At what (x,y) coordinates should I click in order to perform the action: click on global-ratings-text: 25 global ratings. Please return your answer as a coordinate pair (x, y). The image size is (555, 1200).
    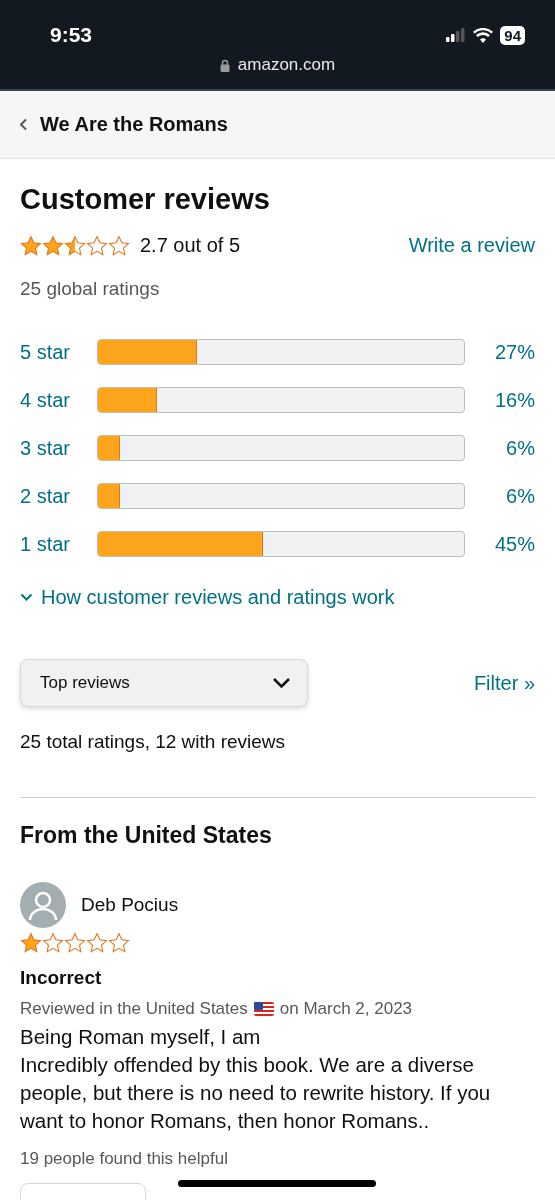
    Looking at the image, I should click on (90, 289).